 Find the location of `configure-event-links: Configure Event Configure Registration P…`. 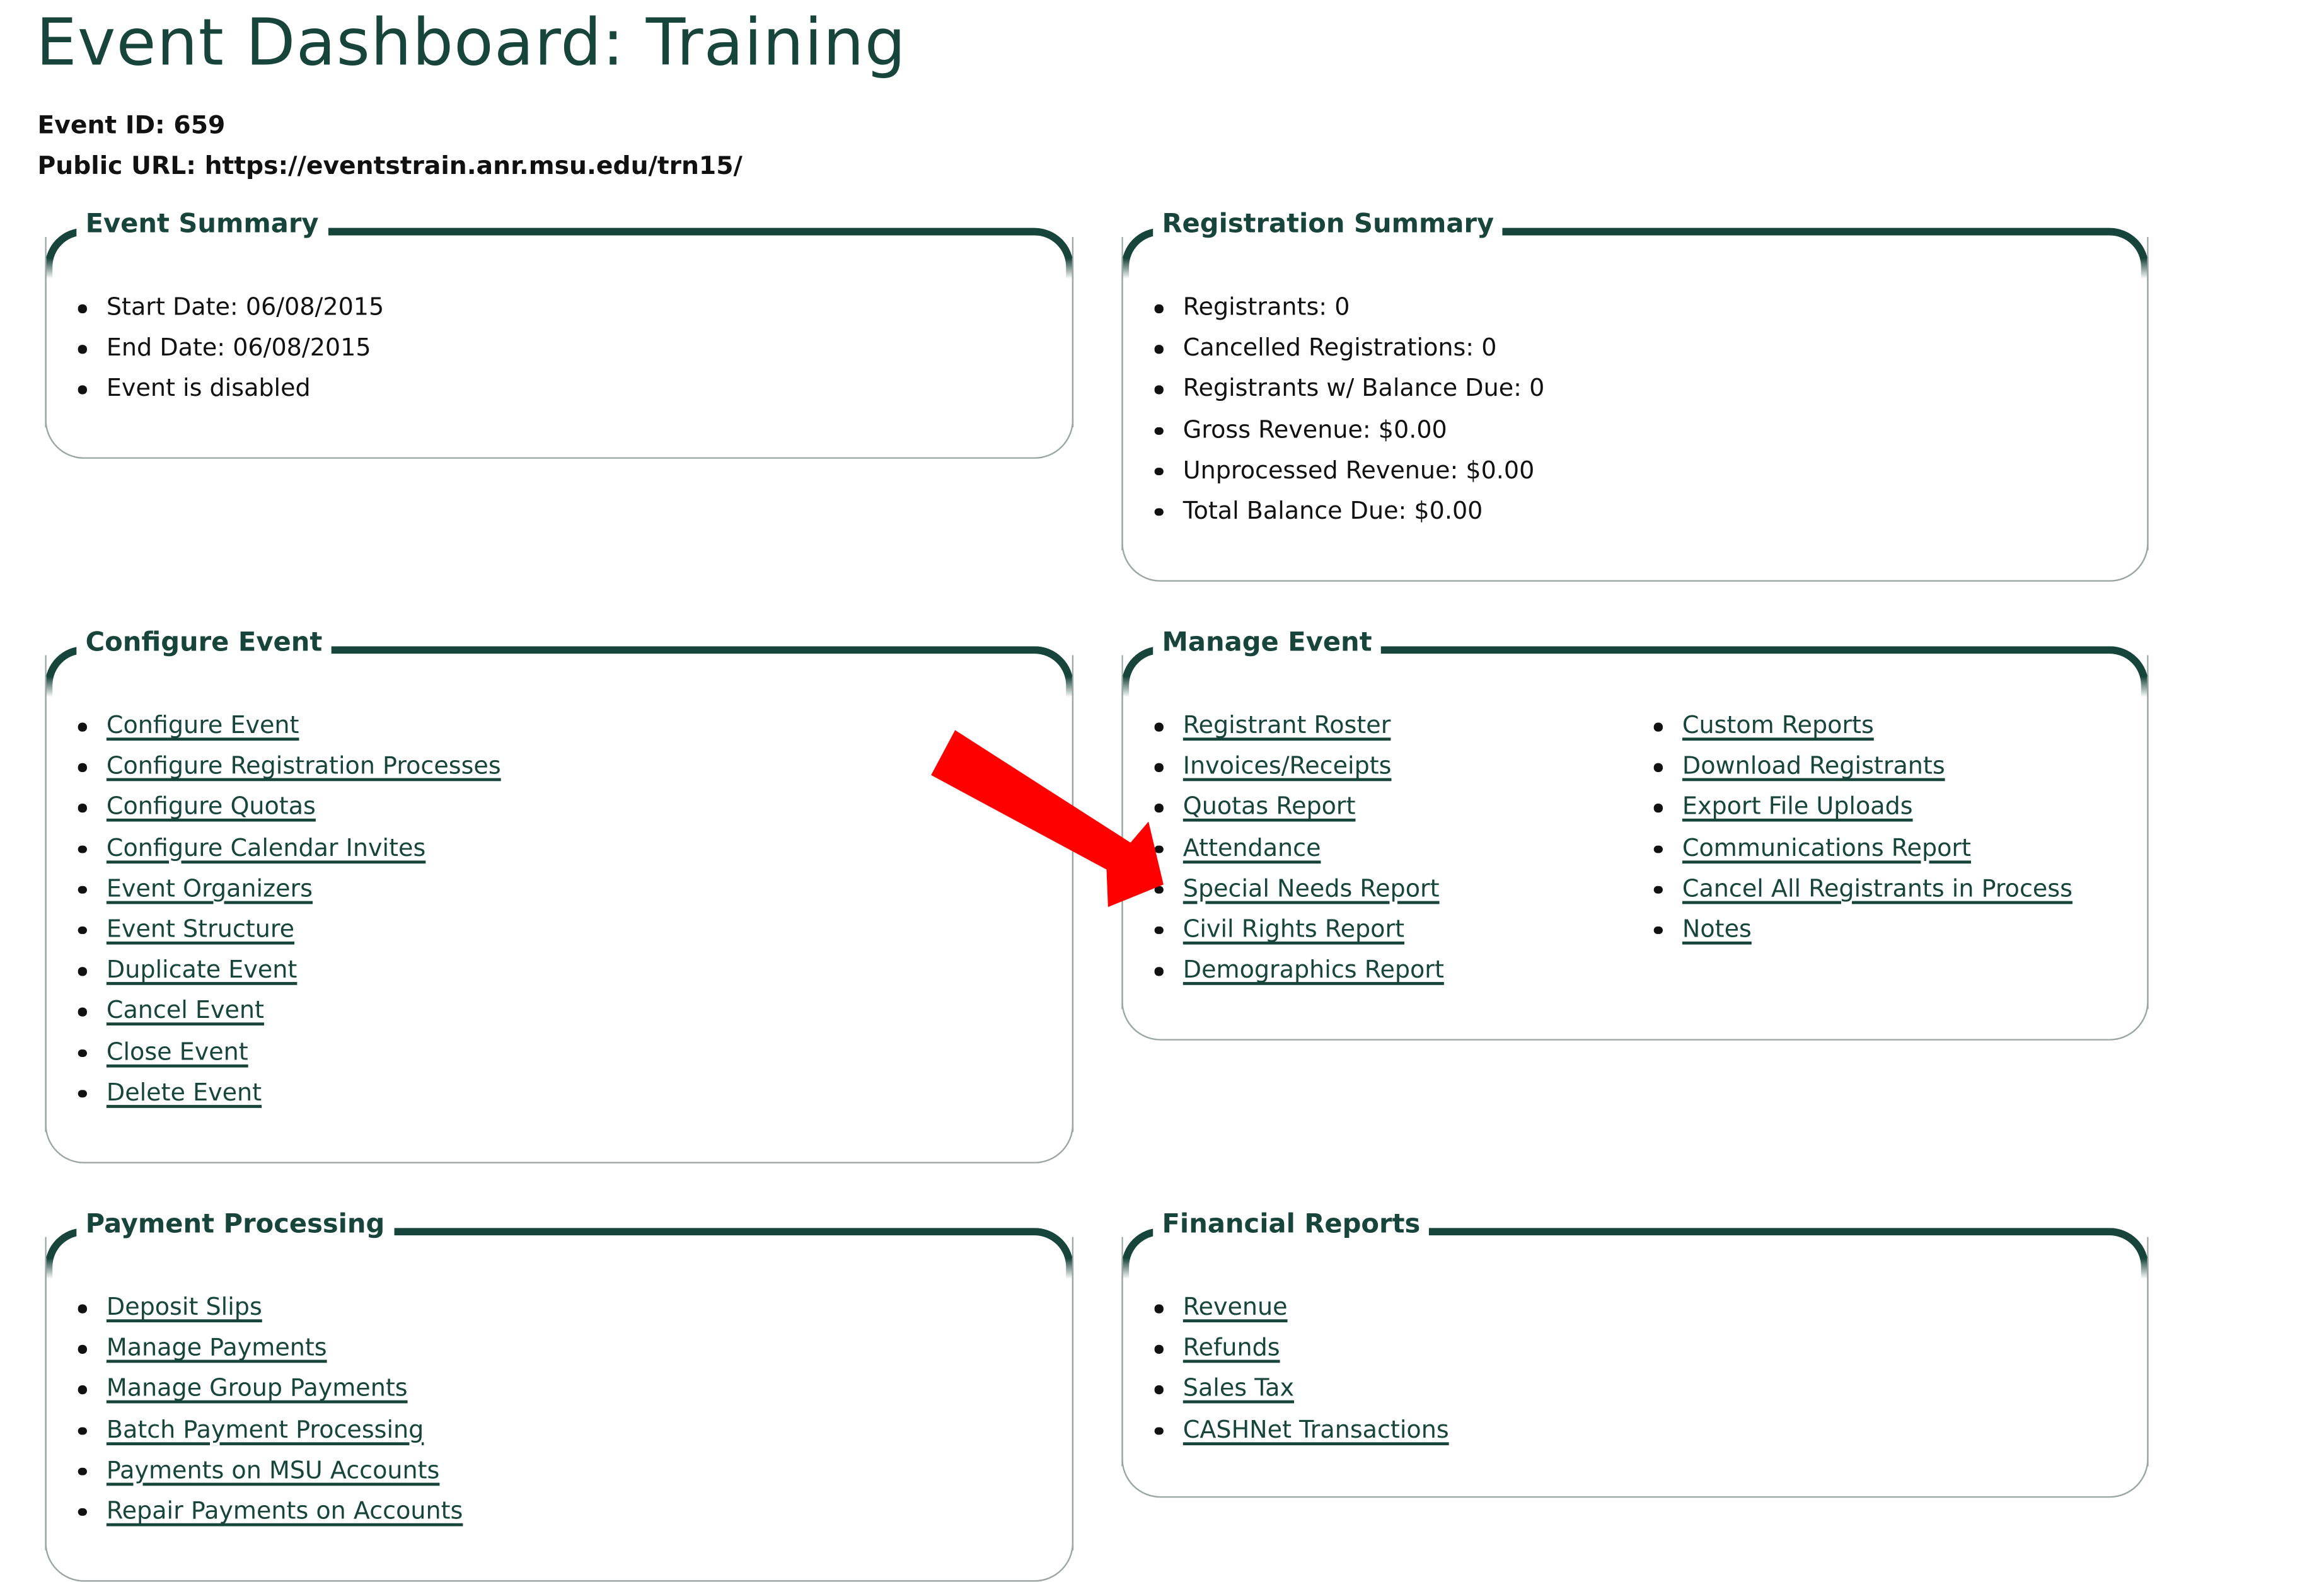

configure-event-links: Configure Event Configure Registration P… is located at coordinates (287, 908).